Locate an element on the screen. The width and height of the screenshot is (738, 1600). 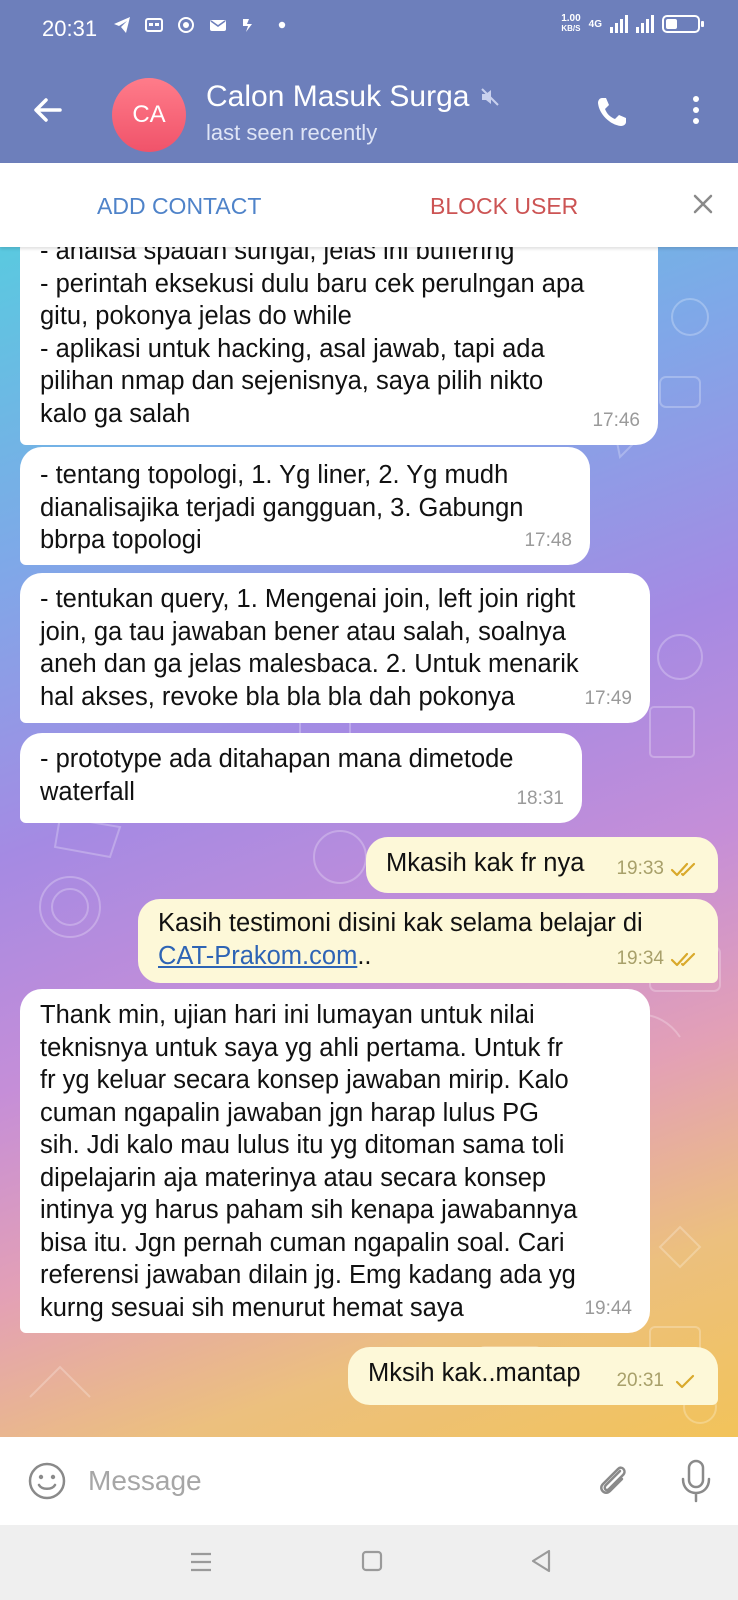
telegram-icon is located at coordinates (122, 25).